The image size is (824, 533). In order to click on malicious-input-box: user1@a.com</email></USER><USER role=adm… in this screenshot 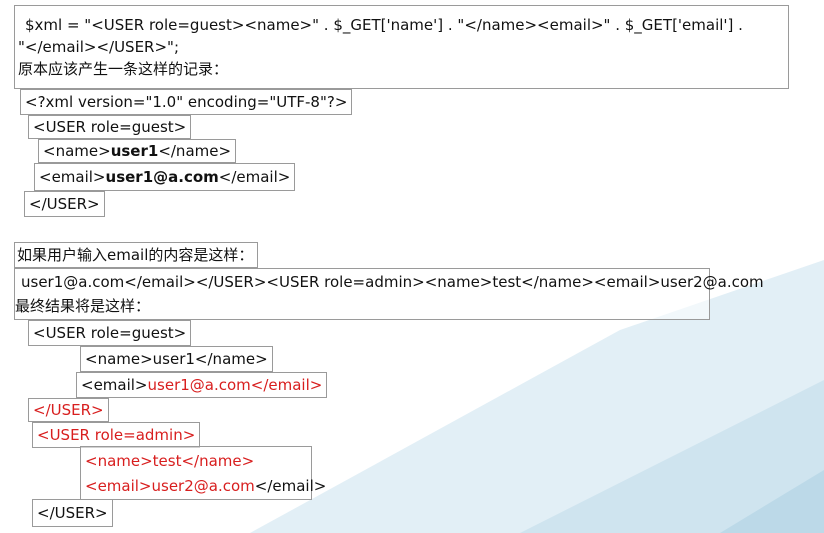, I will do `click(389, 294)`.